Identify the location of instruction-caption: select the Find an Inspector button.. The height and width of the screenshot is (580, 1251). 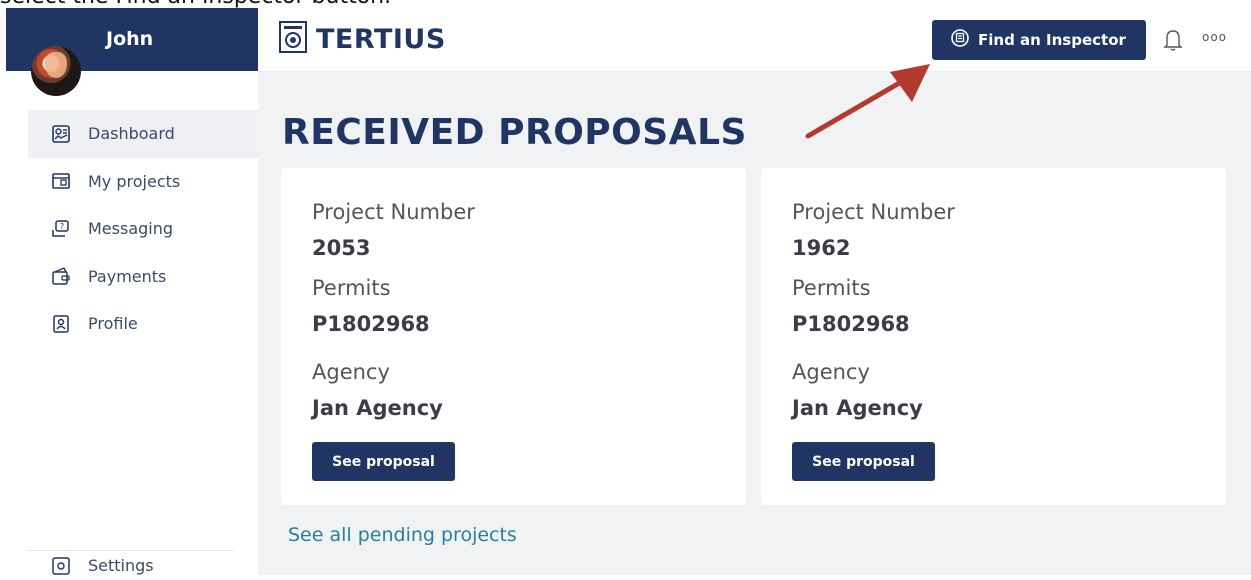
(625, 4).